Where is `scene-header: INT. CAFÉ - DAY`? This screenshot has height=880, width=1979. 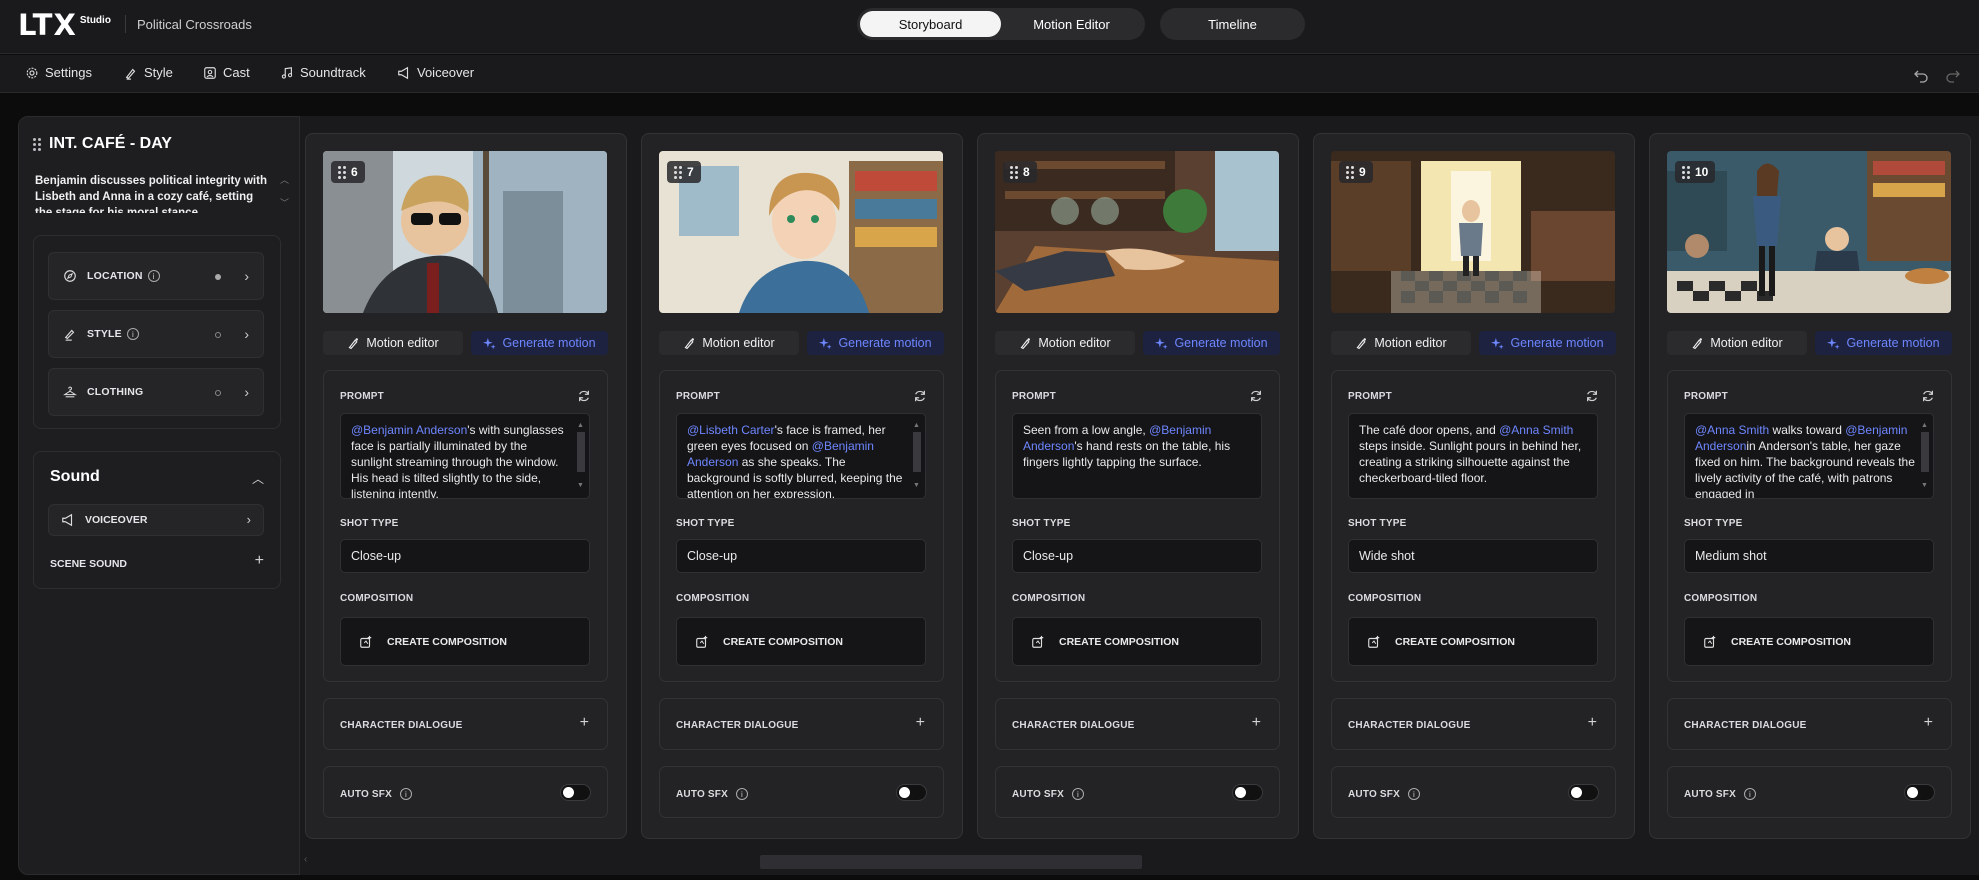 scene-header: INT. CAFÉ - DAY is located at coordinates (102, 144).